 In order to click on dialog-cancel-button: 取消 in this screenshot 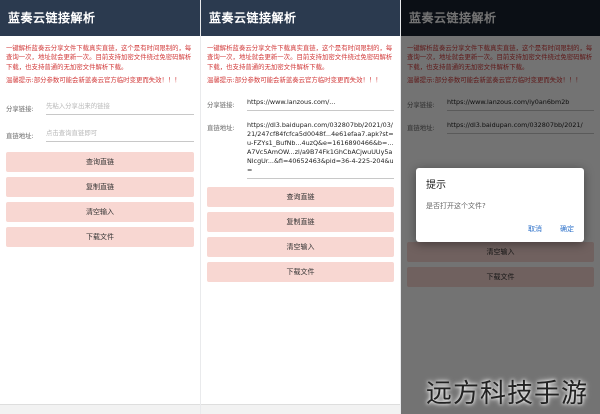, I will do `click(535, 229)`.